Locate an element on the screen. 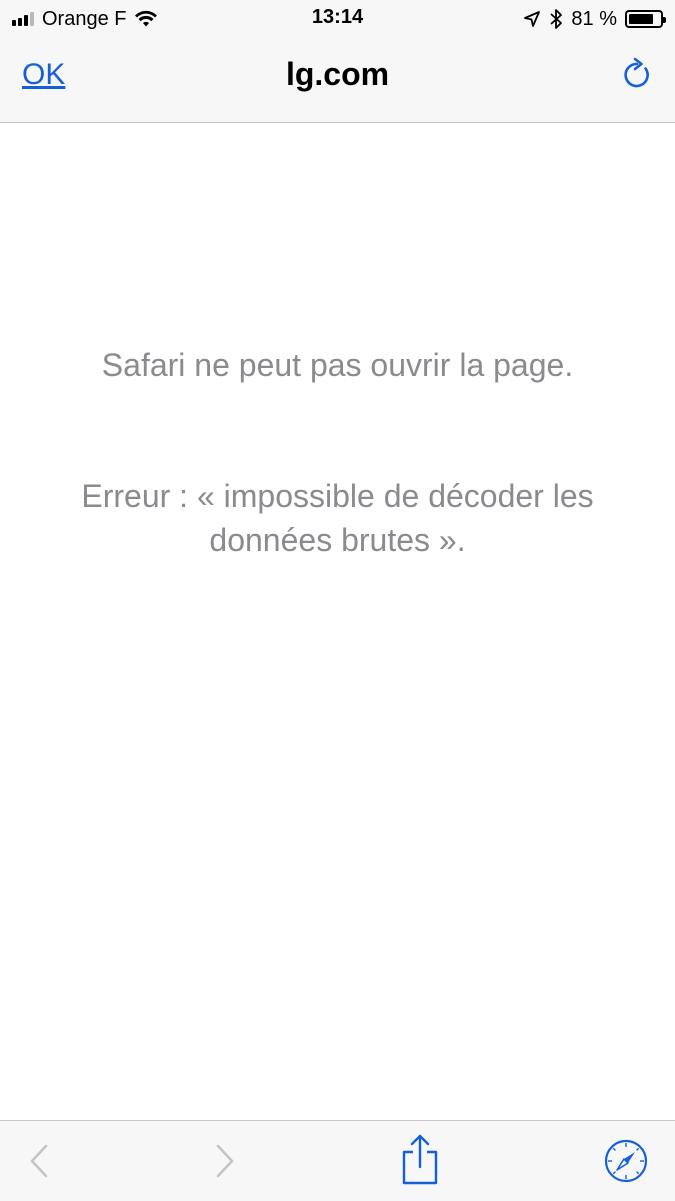 The width and height of the screenshot is (675, 1201). status-bar: Orange F 13:14 81 % is located at coordinates (337, 19).